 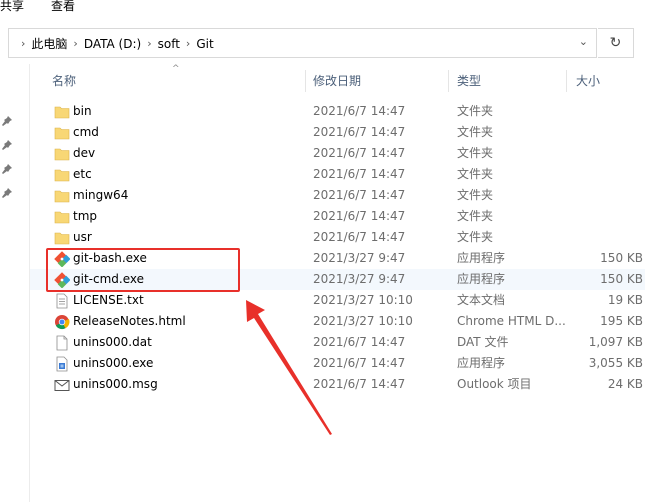 What do you see at coordinates (289, 367) in the screenshot?
I see `annotation-arrow` at bounding box center [289, 367].